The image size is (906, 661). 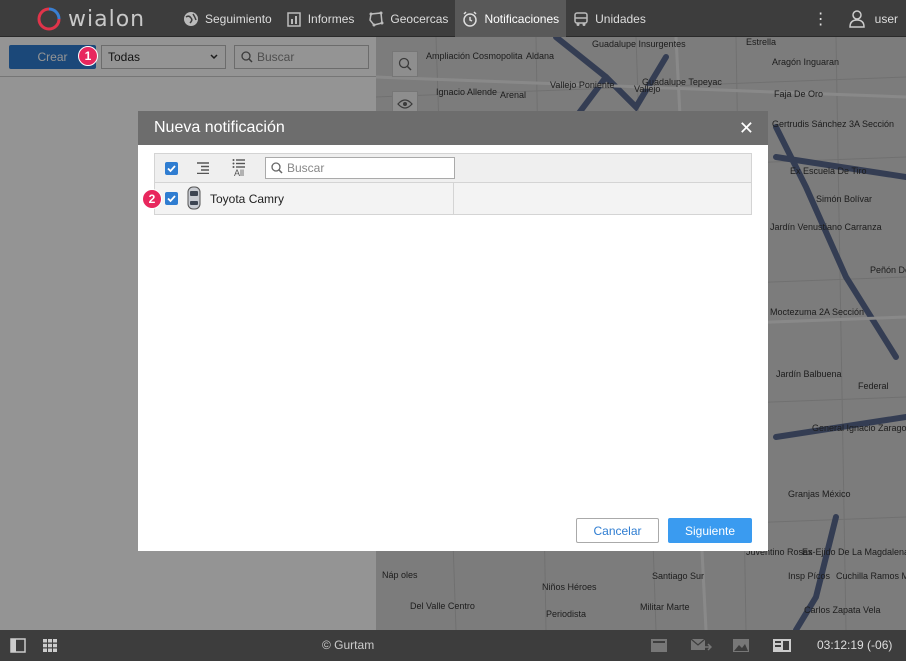 I want to click on search-icon, so click(x=277, y=168).